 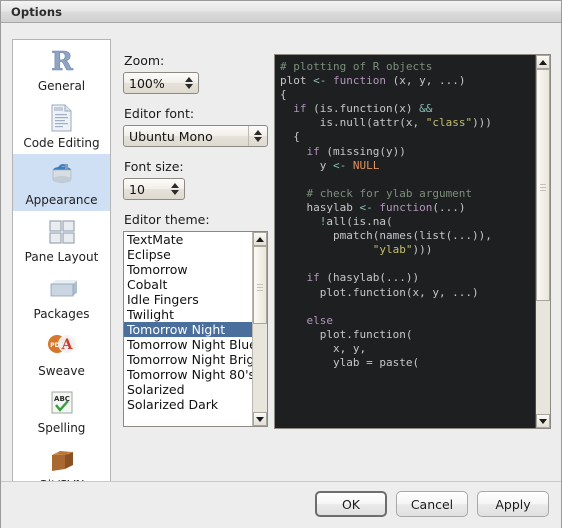 I want to click on grid-panes-icon, so click(x=62, y=232).